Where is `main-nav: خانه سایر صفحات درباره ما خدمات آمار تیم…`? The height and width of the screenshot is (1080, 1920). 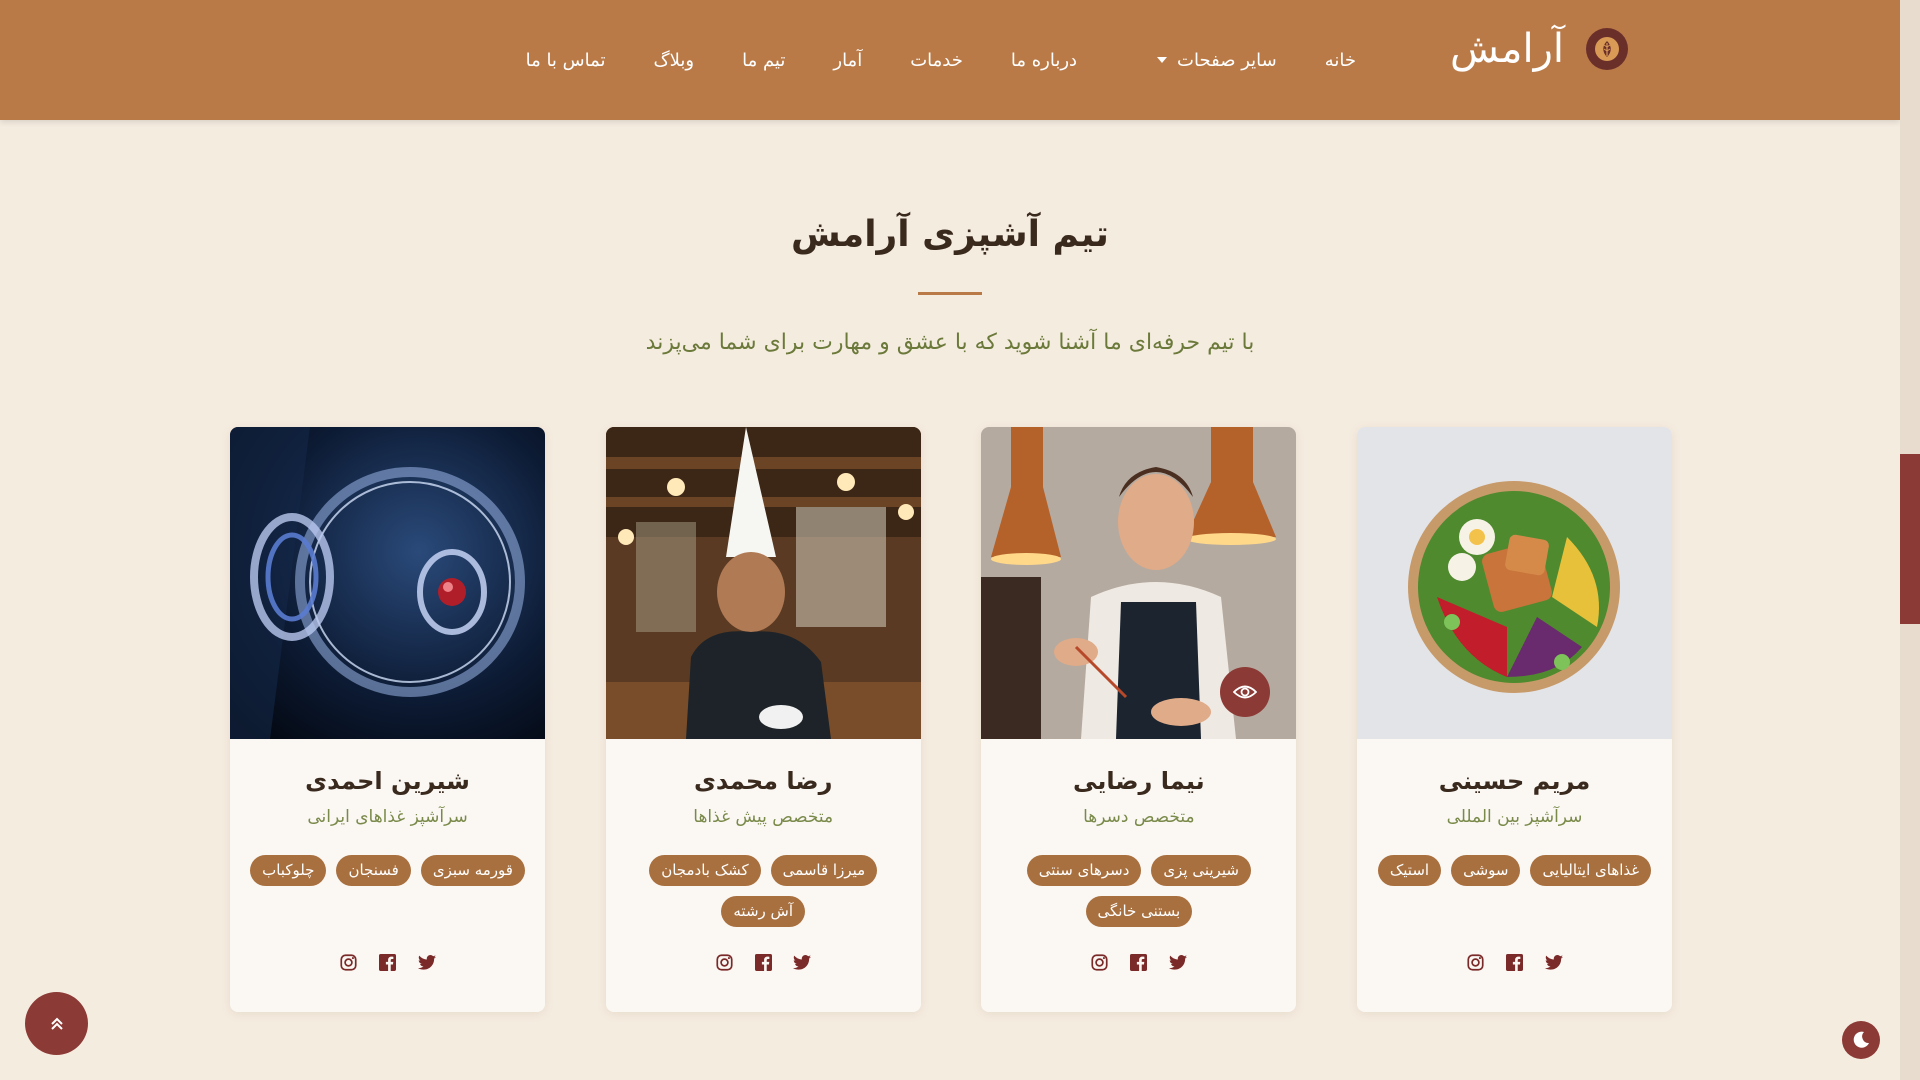
main-nav: خانه سایر صفحات درباره ما خدمات آمار تیم… is located at coordinates (941, 60).